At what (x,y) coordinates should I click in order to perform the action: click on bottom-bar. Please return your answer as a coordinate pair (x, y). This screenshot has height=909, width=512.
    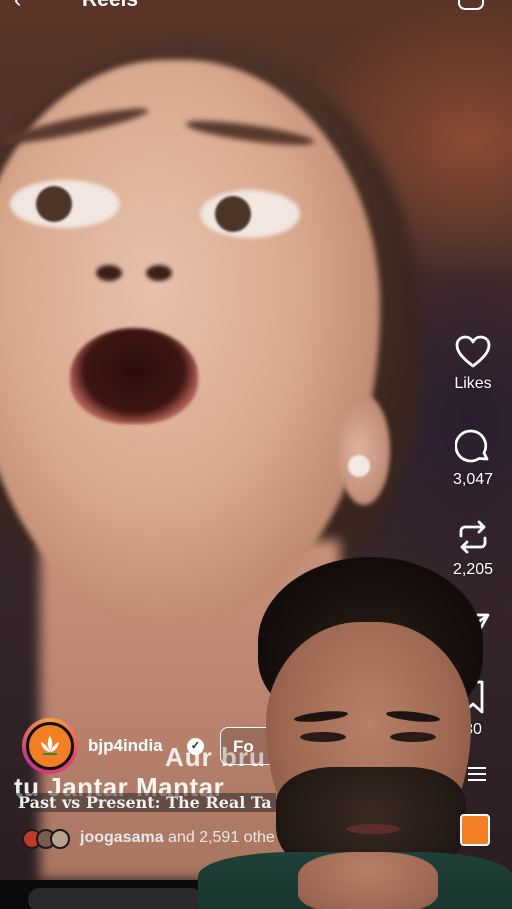
    Looking at the image, I should click on (101, 894).